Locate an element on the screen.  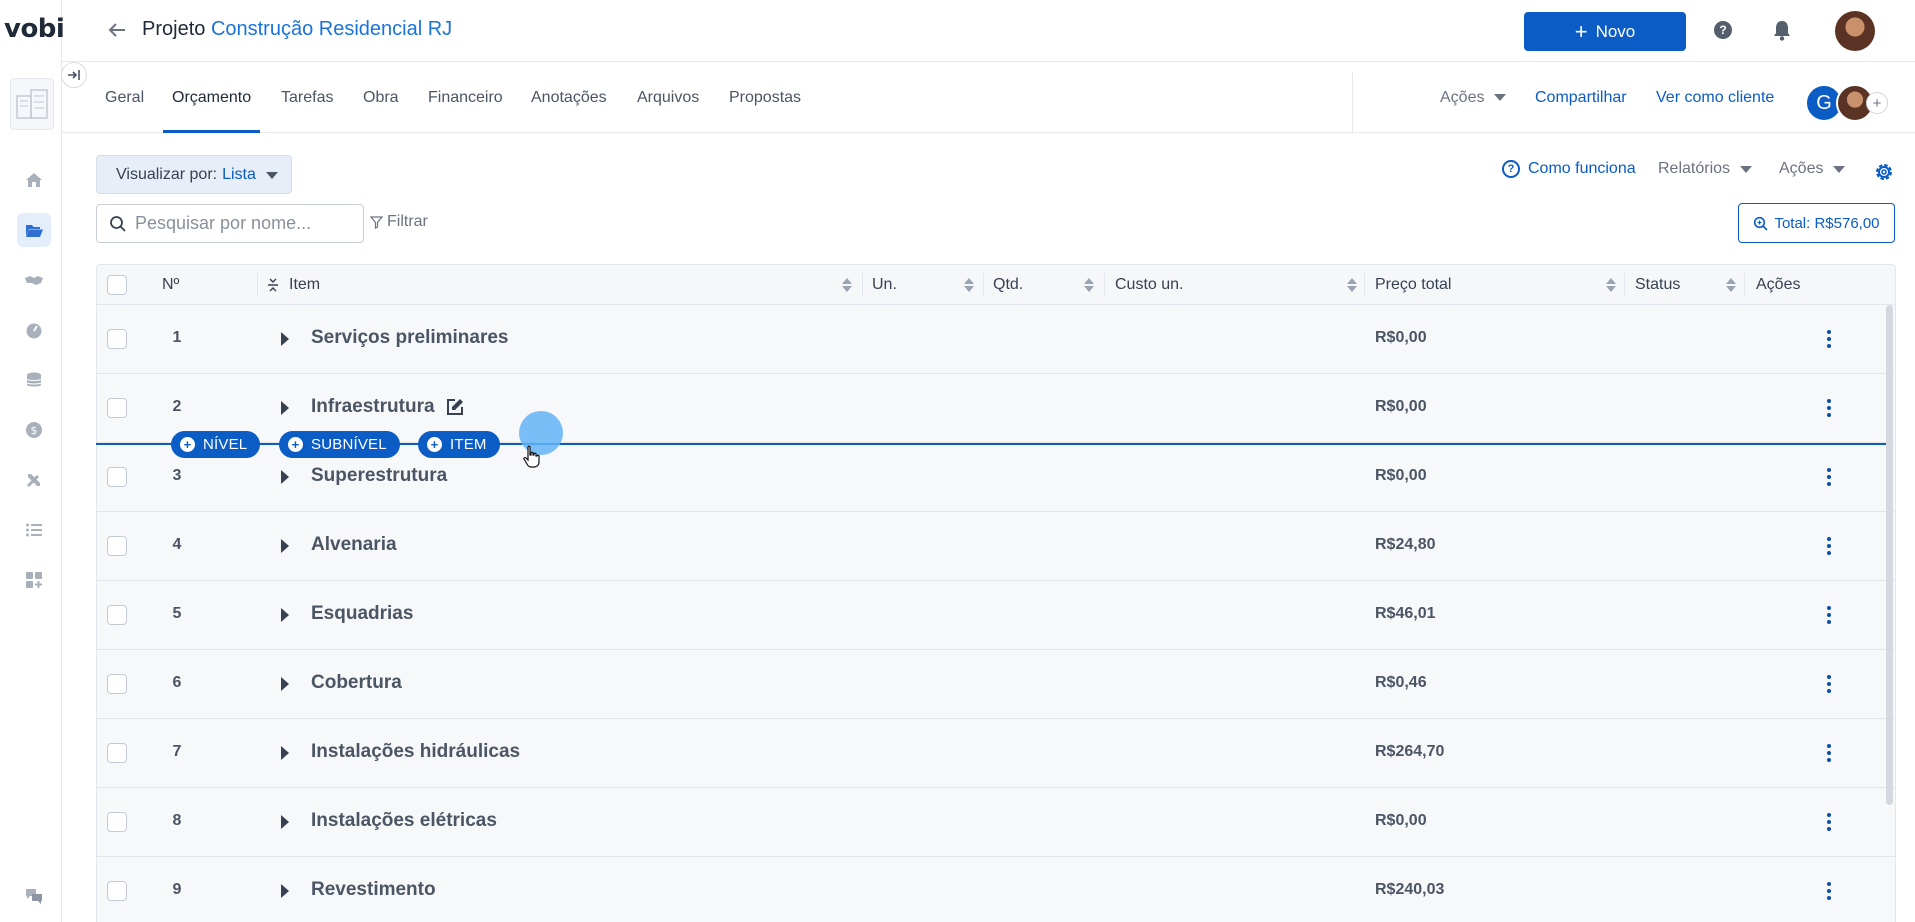
new-button: + Novo is located at coordinates (1605, 31).